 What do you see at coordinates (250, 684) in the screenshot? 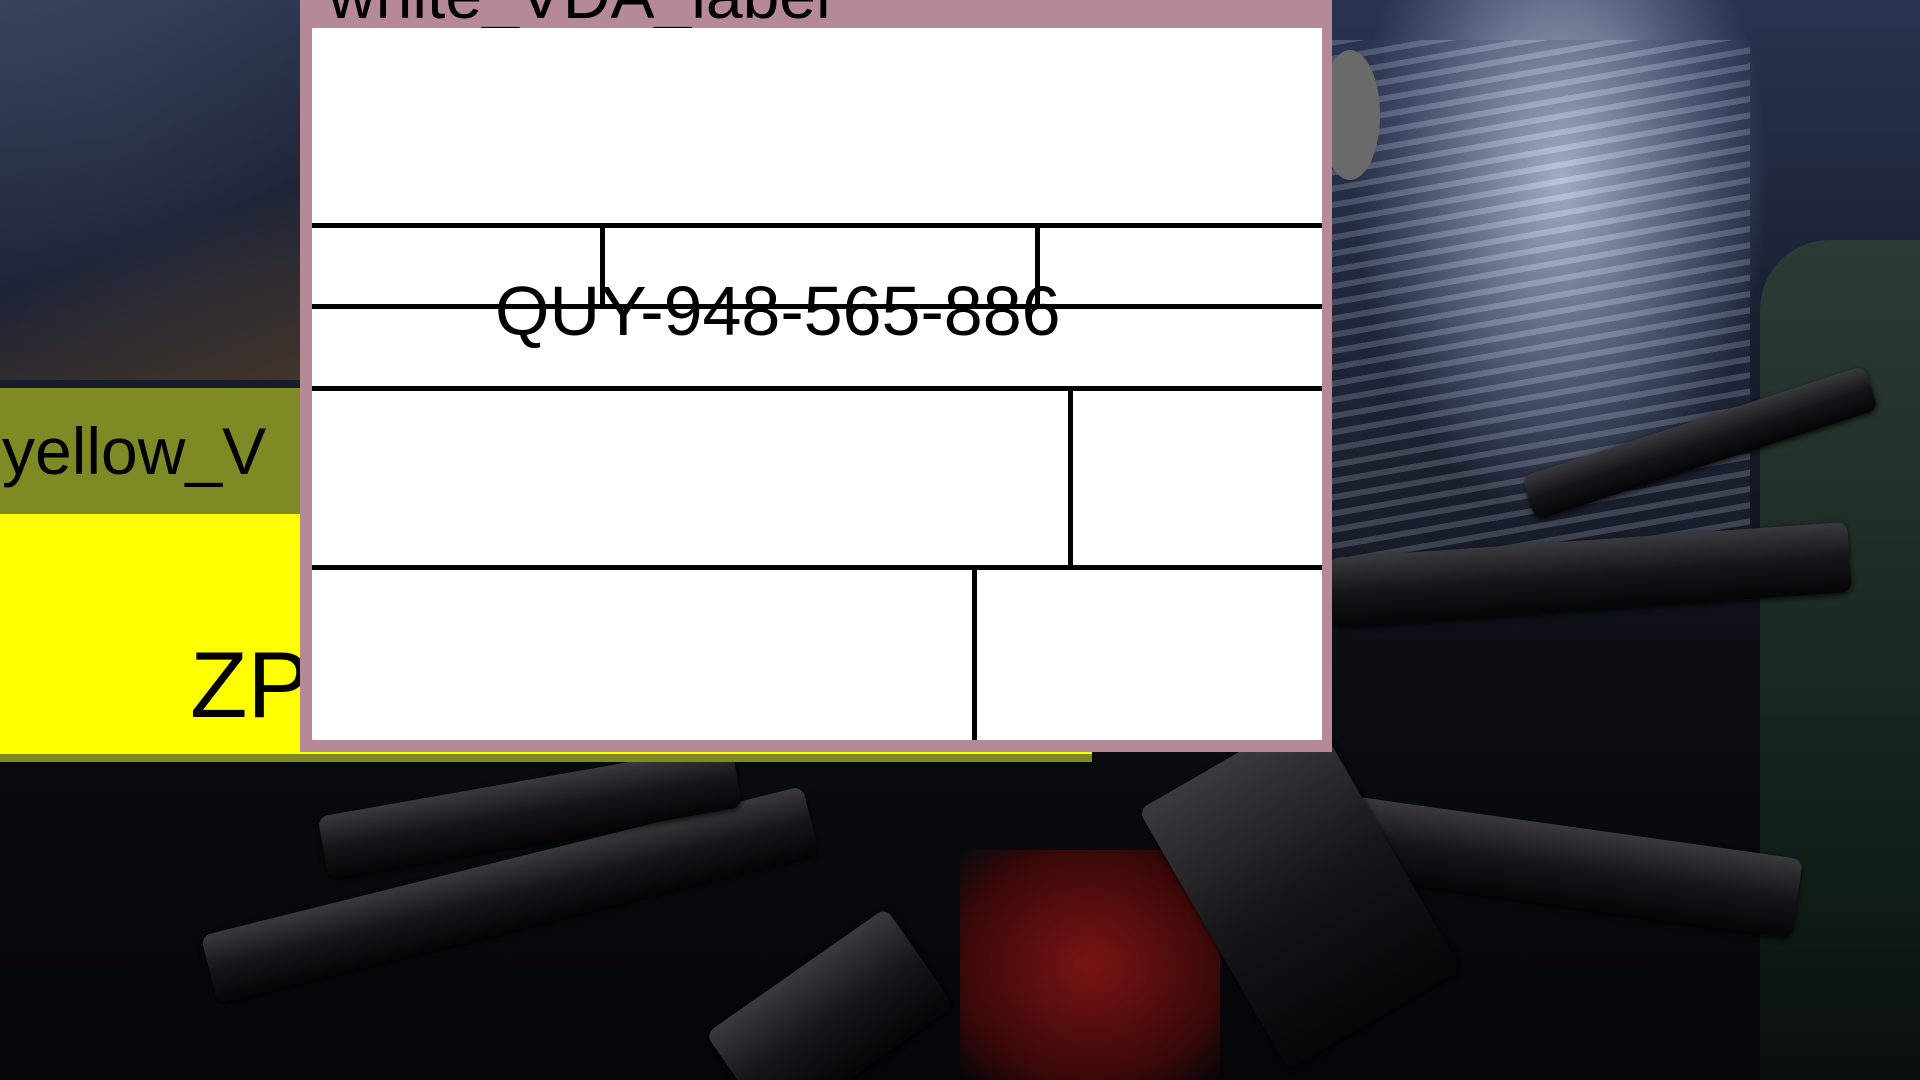
I see `yellow-label-code: ZP` at bounding box center [250, 684].